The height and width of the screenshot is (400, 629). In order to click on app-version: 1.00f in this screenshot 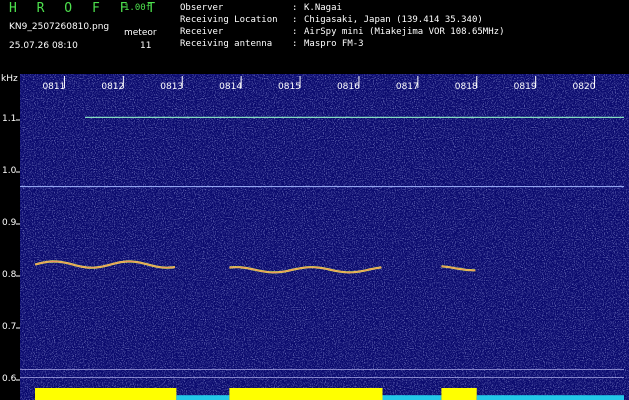, I will do `click(138, 8)`.